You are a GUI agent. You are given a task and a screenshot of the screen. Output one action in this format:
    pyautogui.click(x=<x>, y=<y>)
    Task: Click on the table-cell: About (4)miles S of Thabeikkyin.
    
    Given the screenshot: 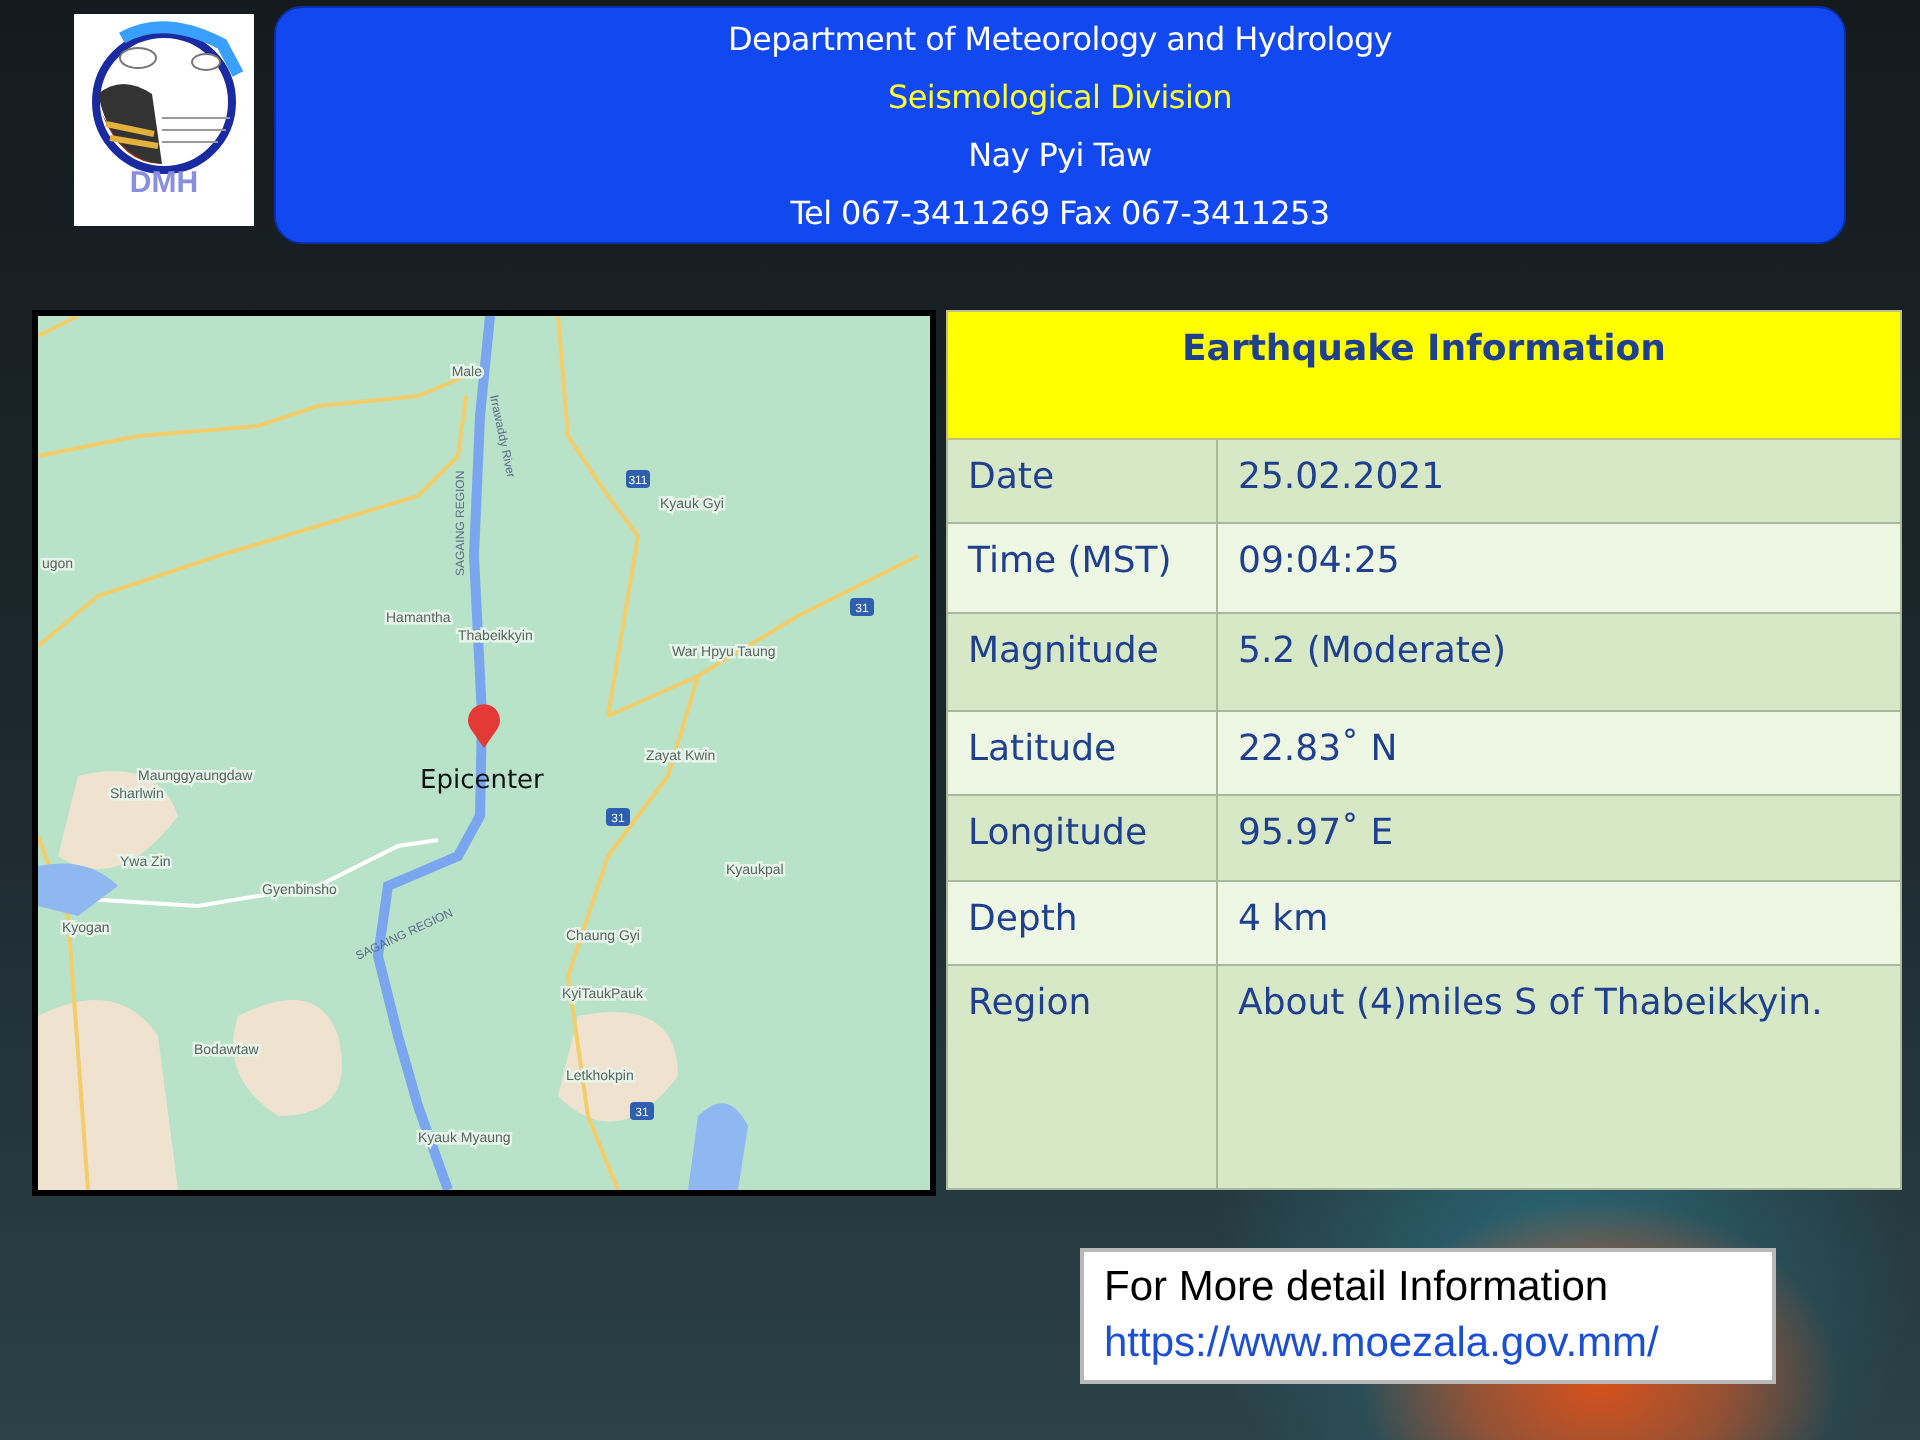 What is the action you would take?
    pyautogui.click(x=1560, y=1078)
    